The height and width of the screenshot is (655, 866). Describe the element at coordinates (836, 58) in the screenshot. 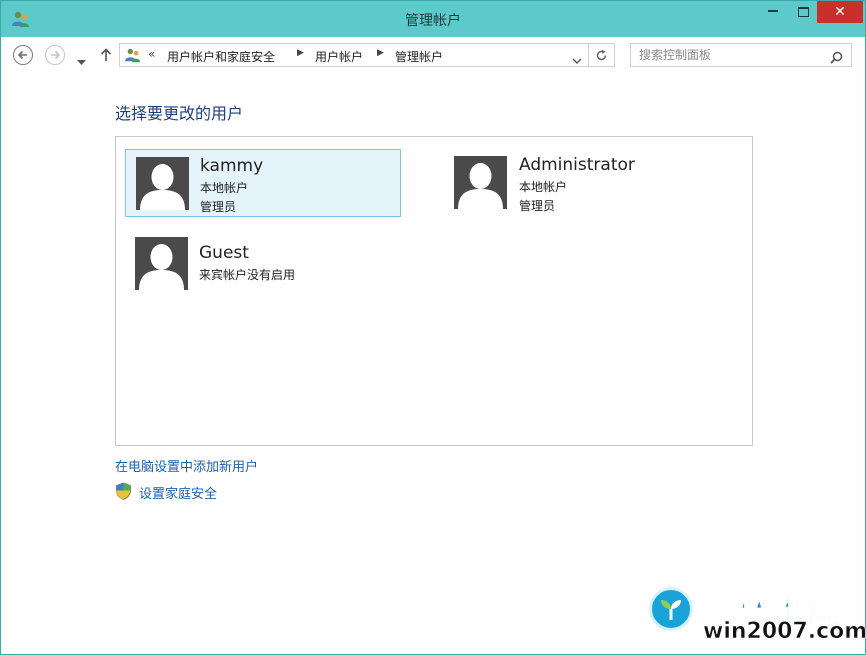

I see `search-icon` at that location.